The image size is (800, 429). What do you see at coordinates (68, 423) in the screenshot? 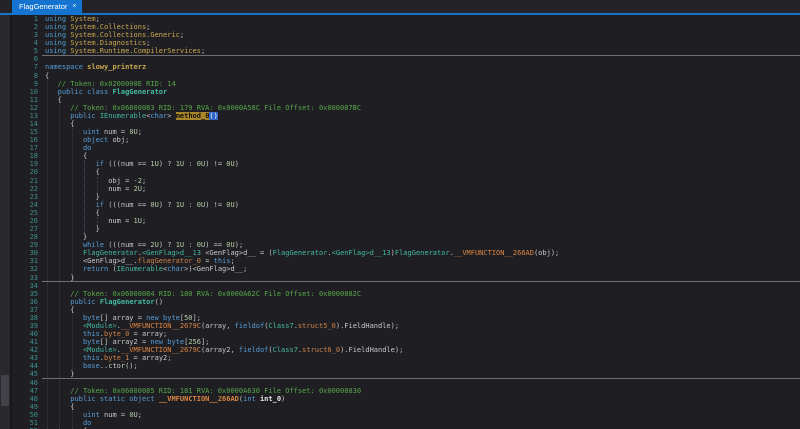
I see `code-text: do` at bounding box center [68, 423].